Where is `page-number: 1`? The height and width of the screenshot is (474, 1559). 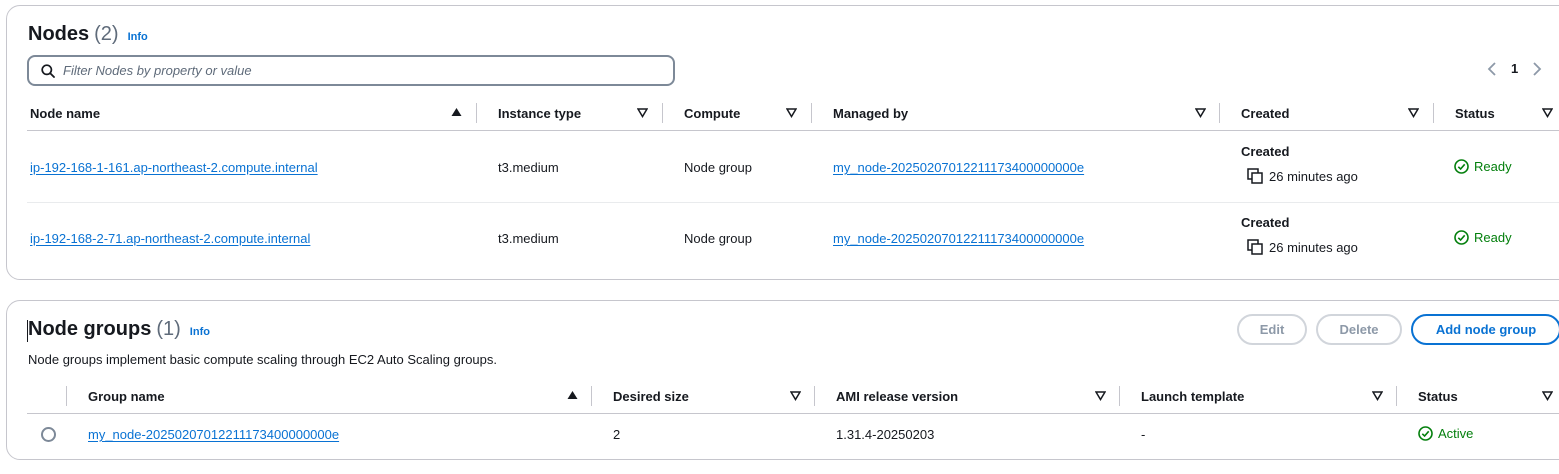 page-number: 1 is located at coordinates (1514, 68).